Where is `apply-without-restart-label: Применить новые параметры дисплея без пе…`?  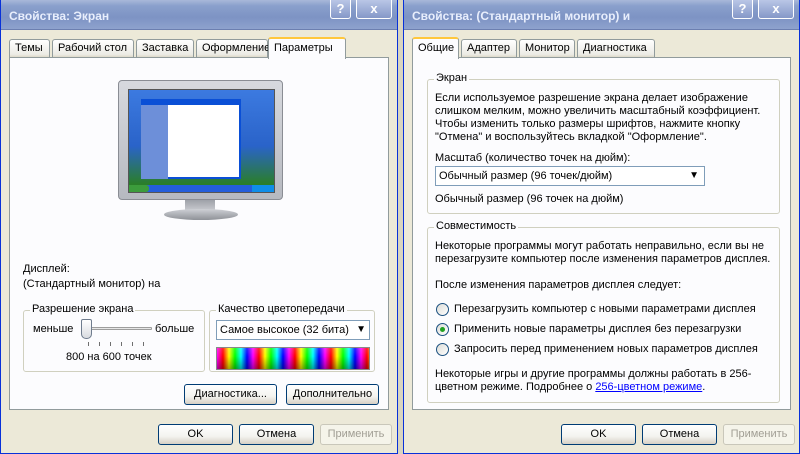 apply-without-restart-label: Применить новые параметры дисплея без пе… is located at coordinates (597, 329).